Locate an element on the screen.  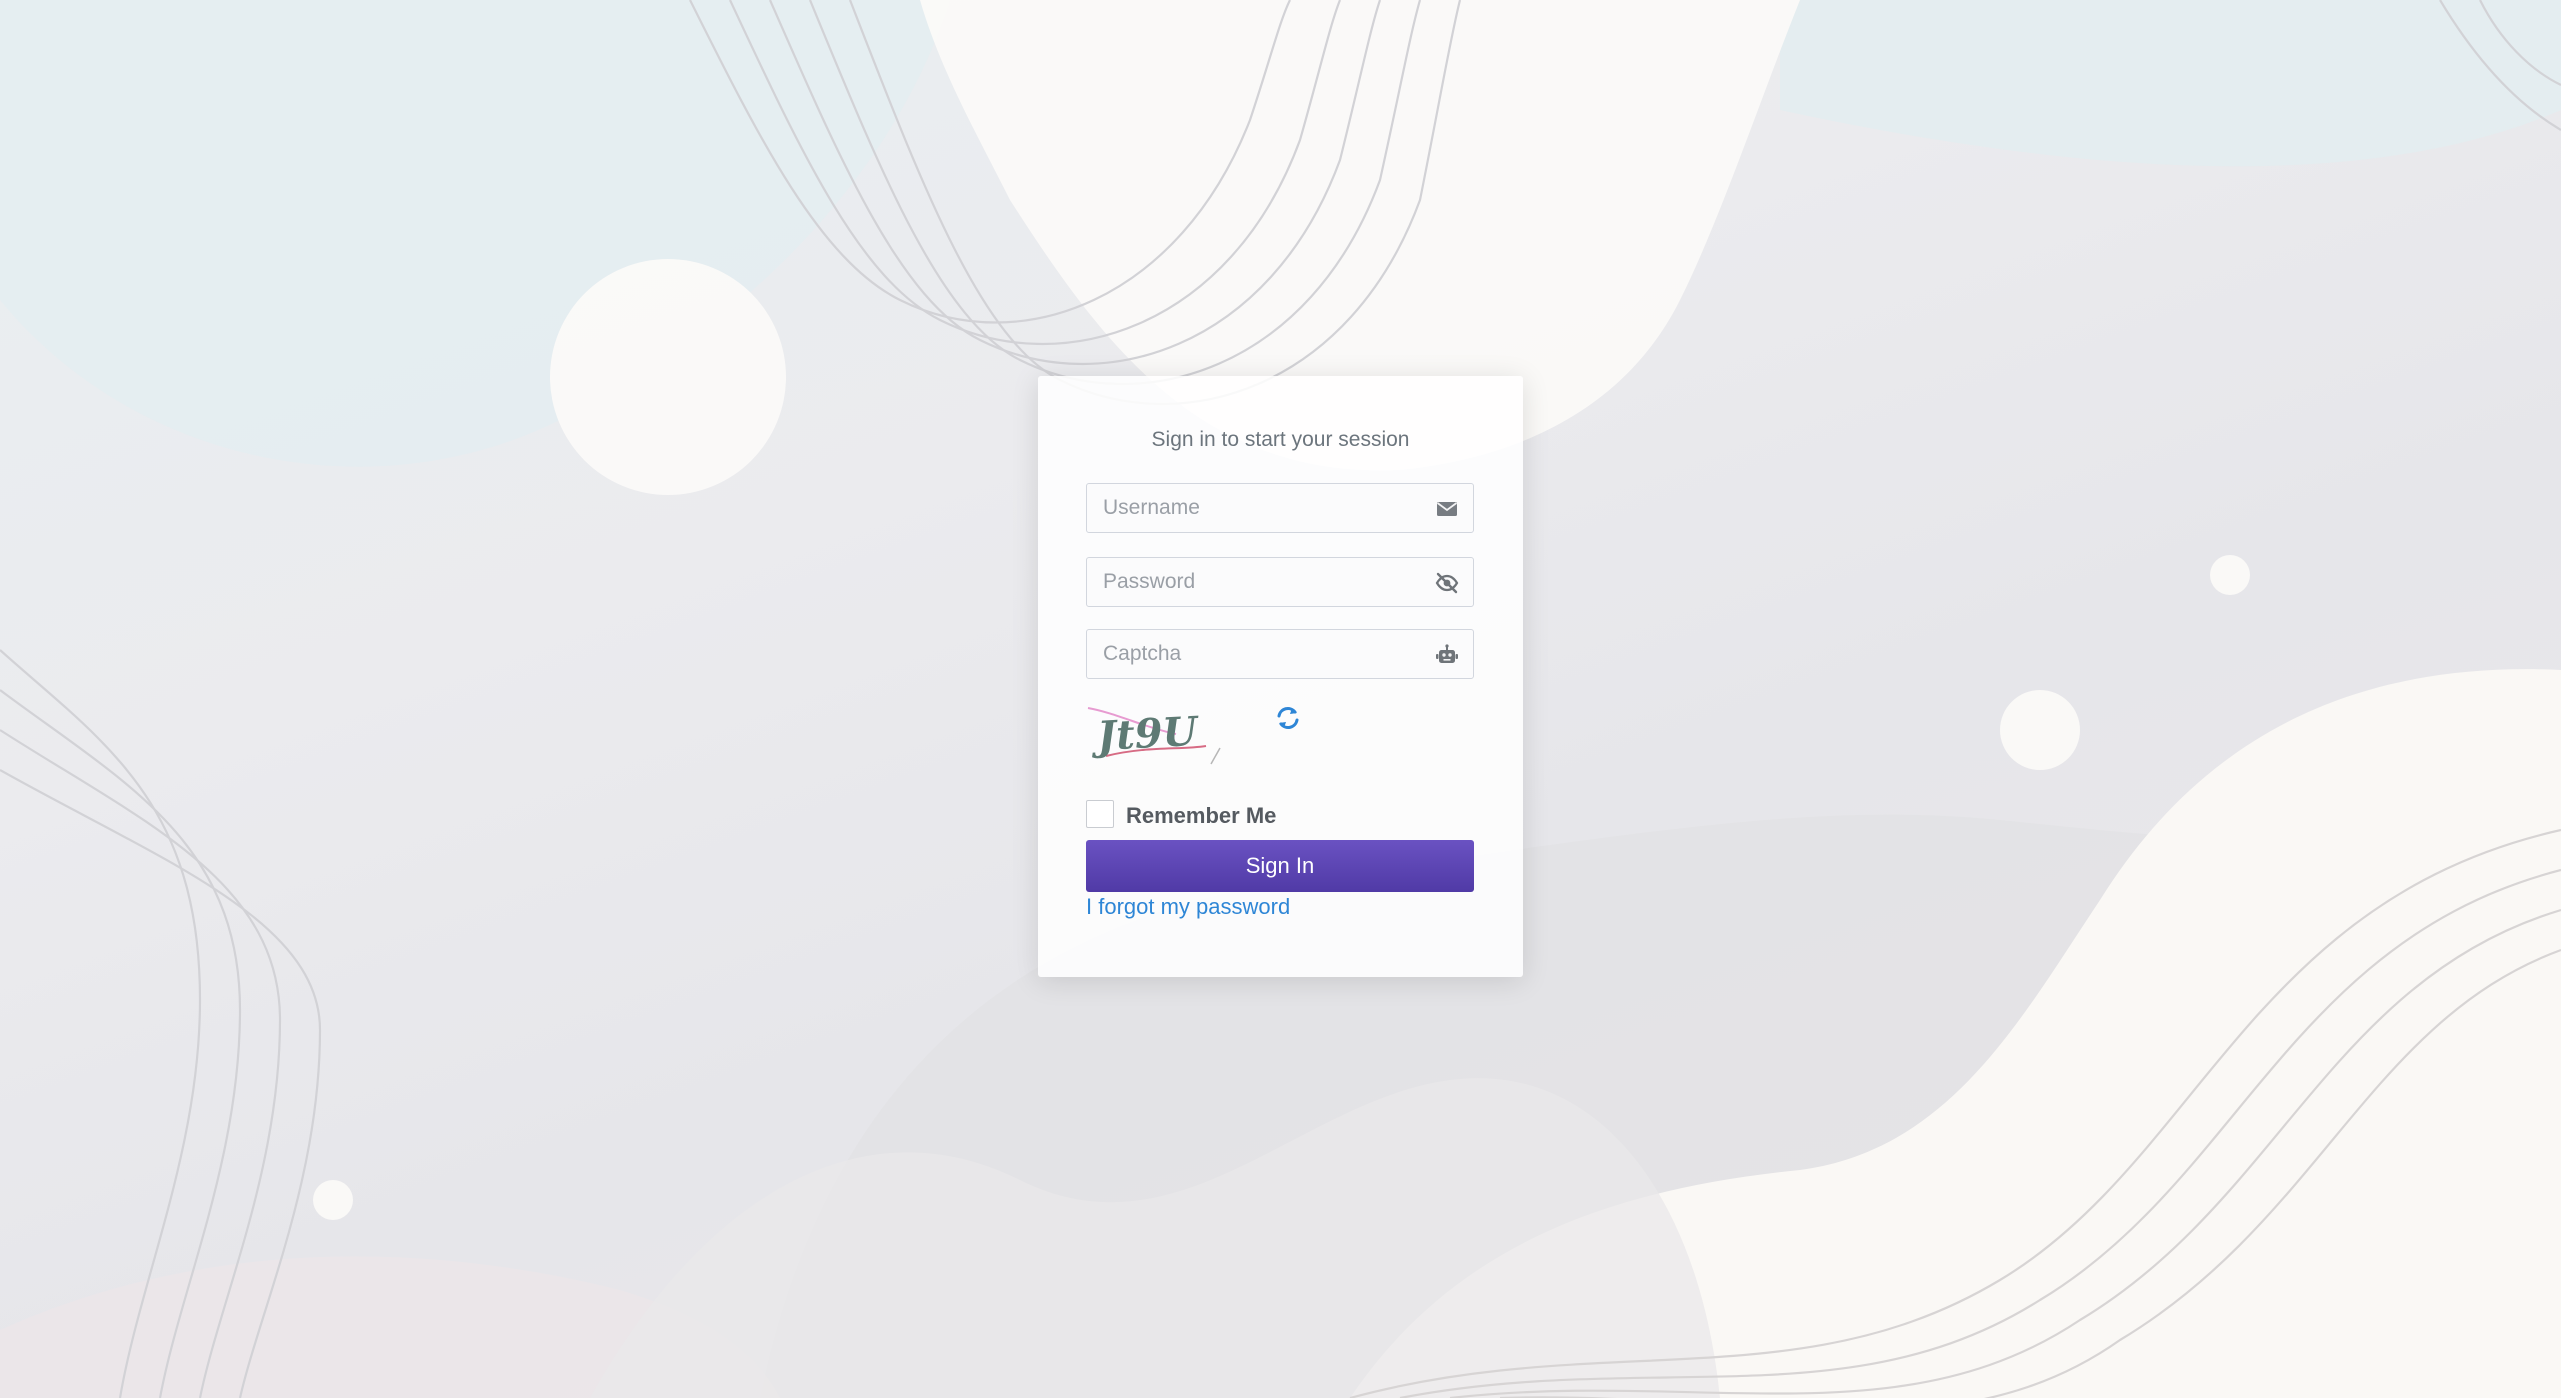
login-box-message: Sign in to start your session is located at coordinates (1280, 439).